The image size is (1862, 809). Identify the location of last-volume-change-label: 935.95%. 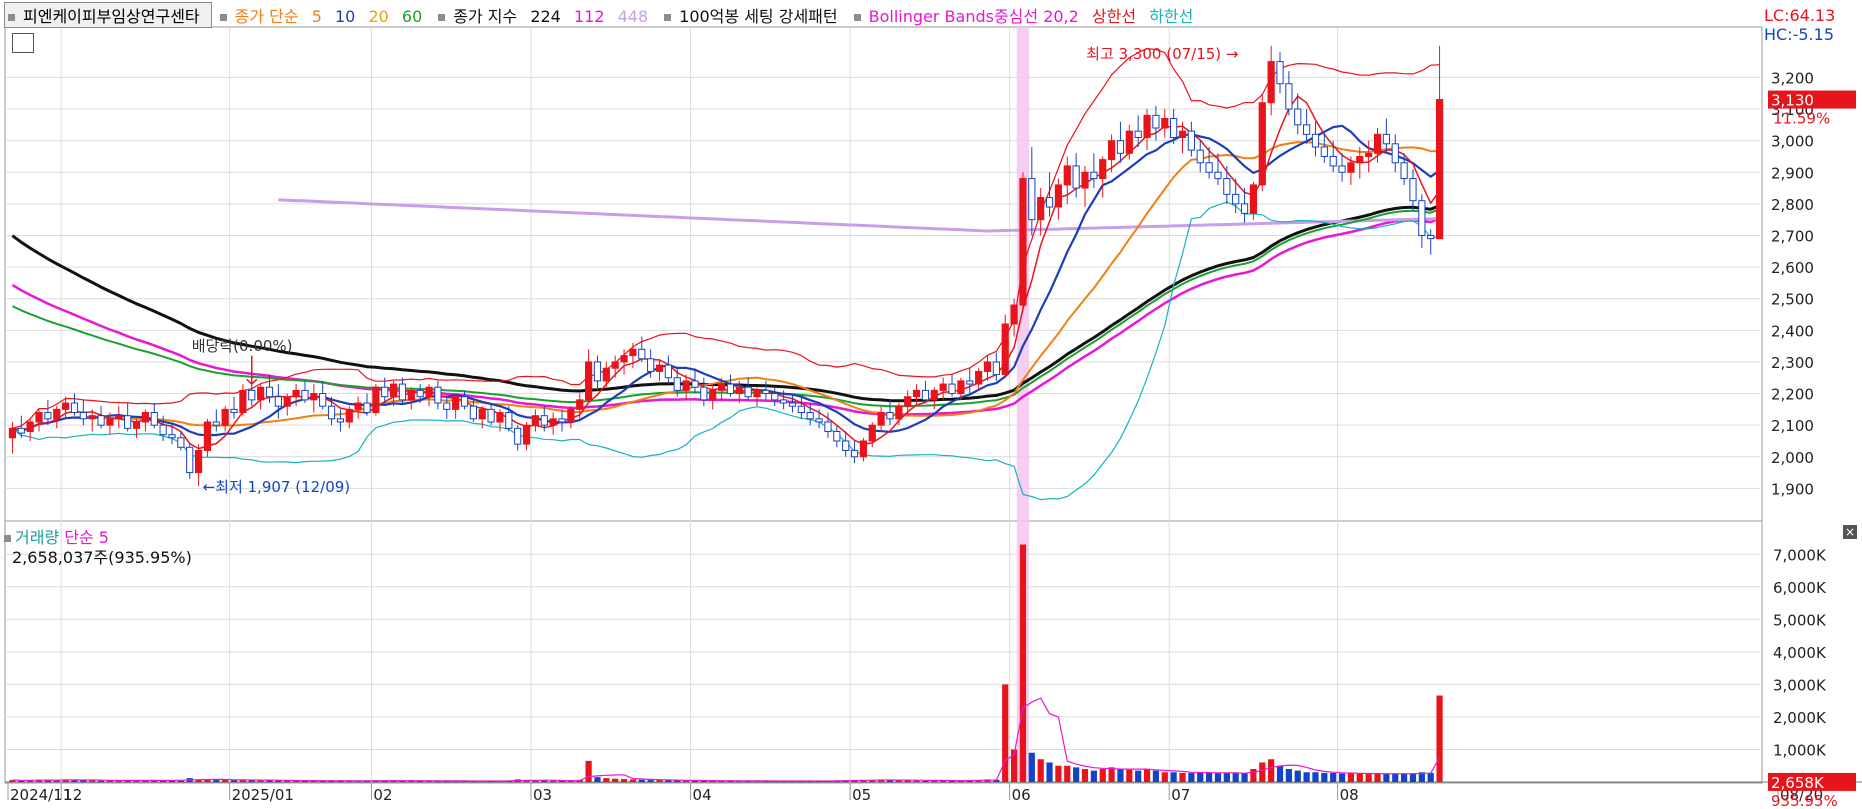
(1804, 800).